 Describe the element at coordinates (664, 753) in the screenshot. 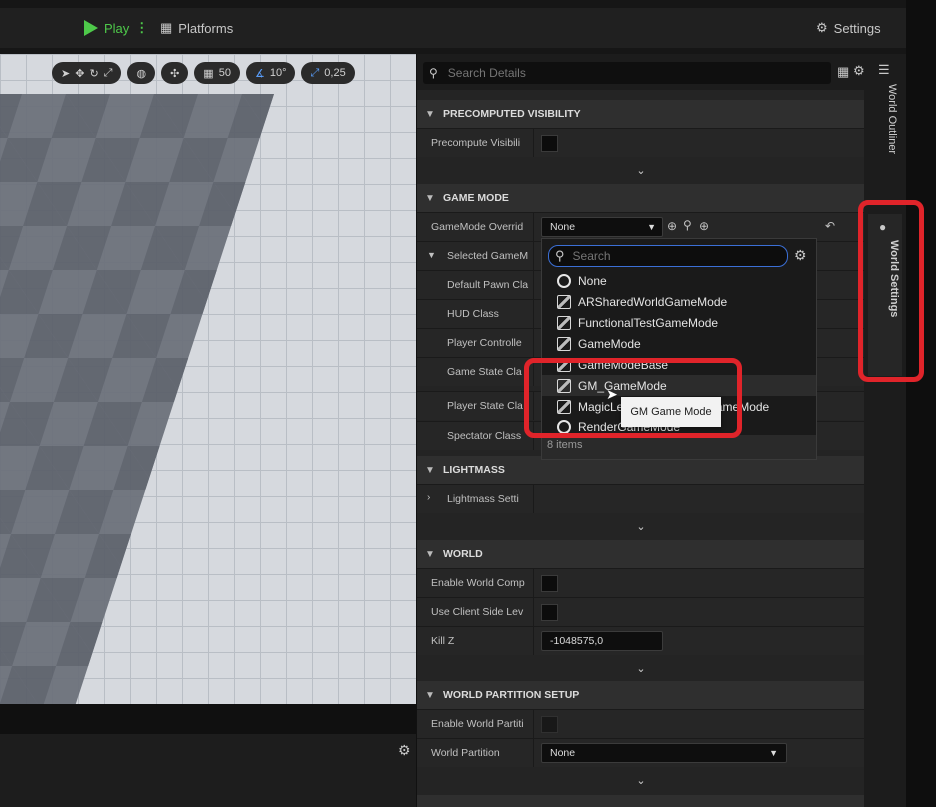

I see `world-partition-combo: None ▼` at that location.